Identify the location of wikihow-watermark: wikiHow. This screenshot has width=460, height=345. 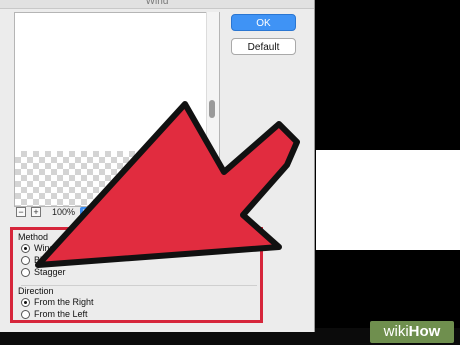
(412, 332).